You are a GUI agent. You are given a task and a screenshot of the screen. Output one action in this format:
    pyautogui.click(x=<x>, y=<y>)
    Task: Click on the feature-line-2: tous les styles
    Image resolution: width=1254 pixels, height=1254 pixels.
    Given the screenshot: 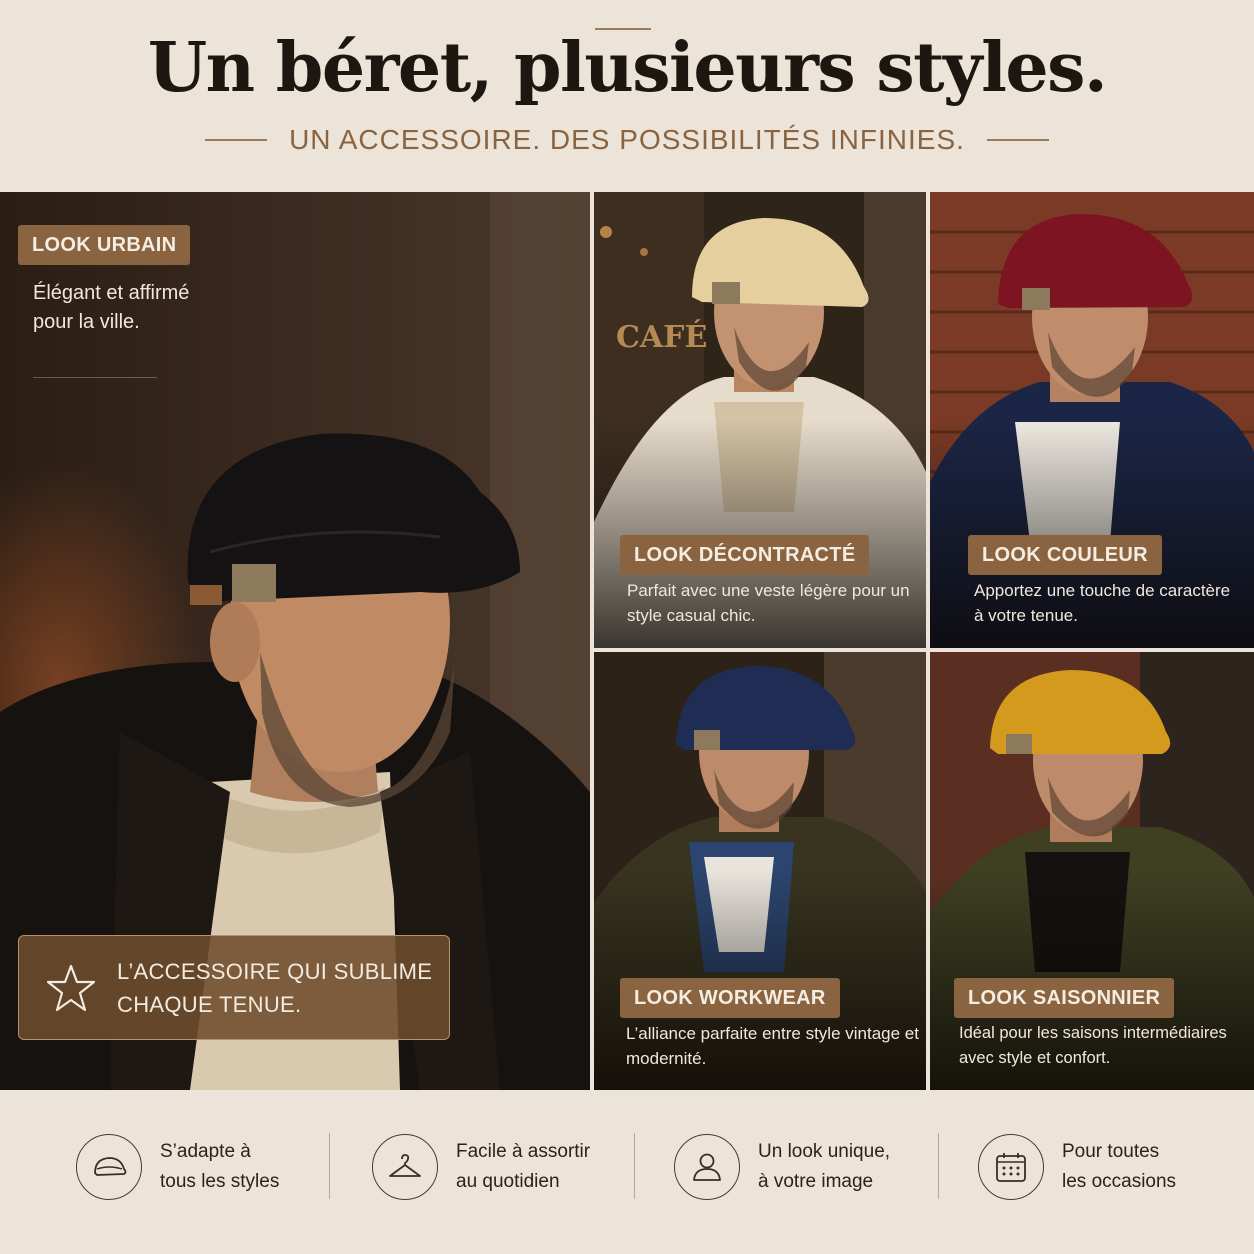 What is the action you would take?
    pyautogui.click(x=220, y=1181)
    